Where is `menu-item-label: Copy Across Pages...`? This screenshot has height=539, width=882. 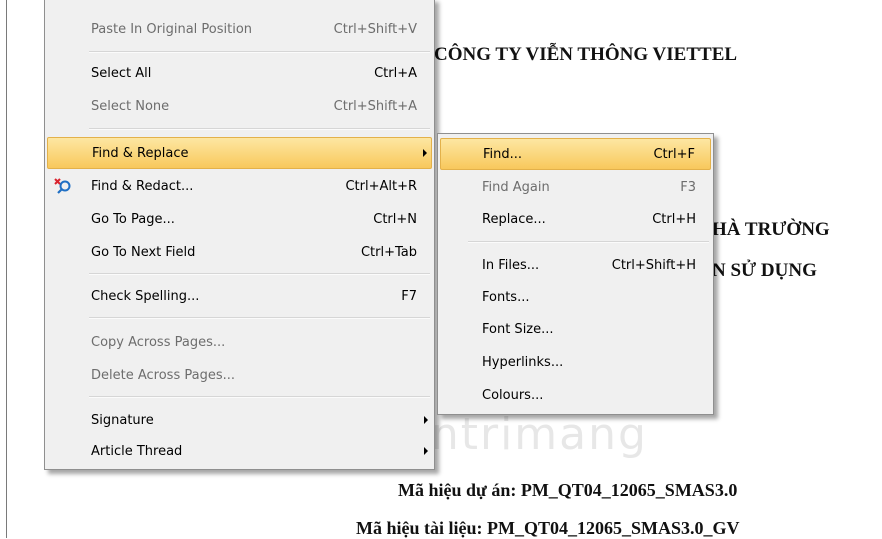 menu-item-label: Copy Across Pages... is located at coordinates (158, 342).